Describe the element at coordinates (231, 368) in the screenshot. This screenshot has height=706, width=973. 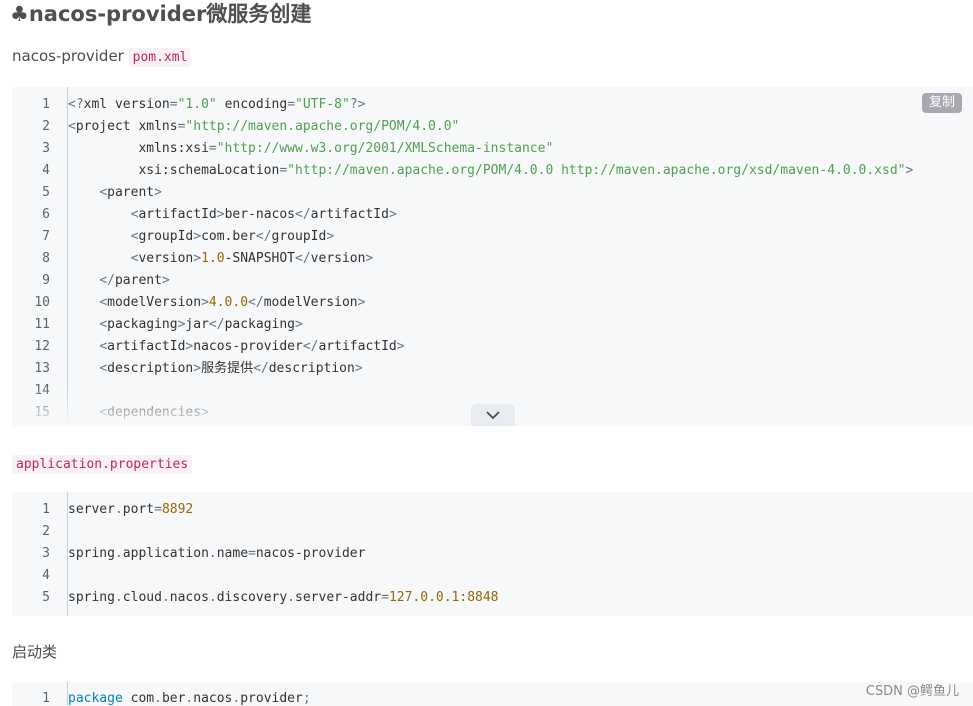
I see `pom-code-line: <description>服务提供</description>` at that location.